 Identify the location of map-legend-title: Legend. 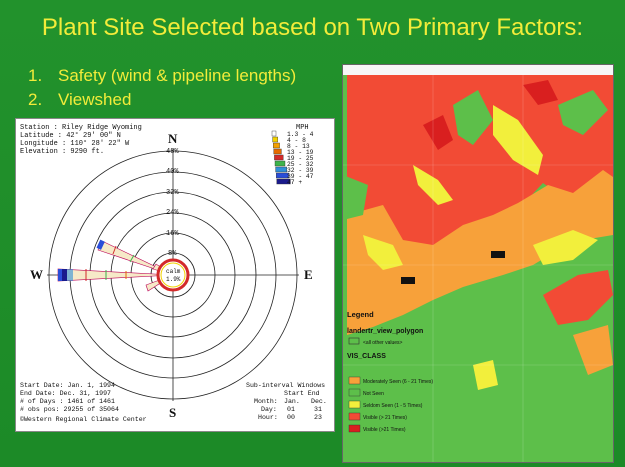
(360, 314).